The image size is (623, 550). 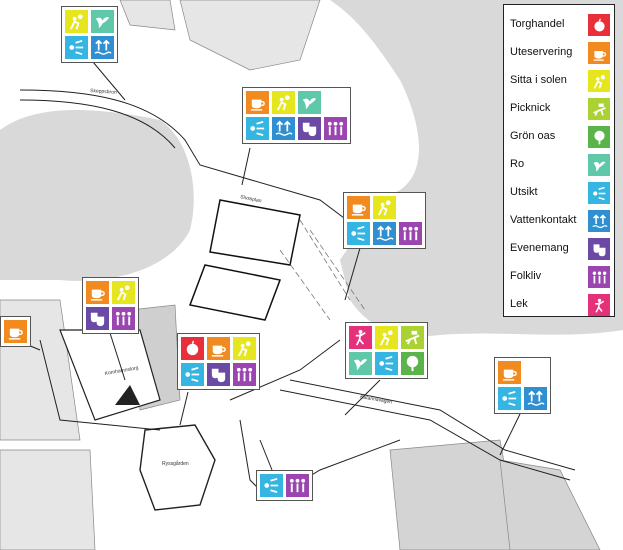 I want to click on street-label: Skeppsbron, so click(x=103, y=92).